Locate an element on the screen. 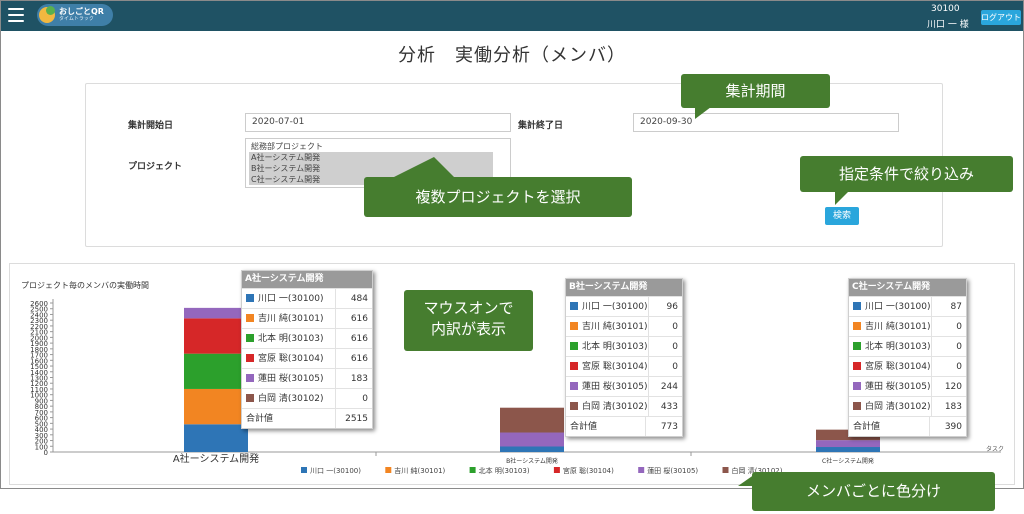  legend-label: 蓮田 桜(30105) is located at coordinates (672, 470).